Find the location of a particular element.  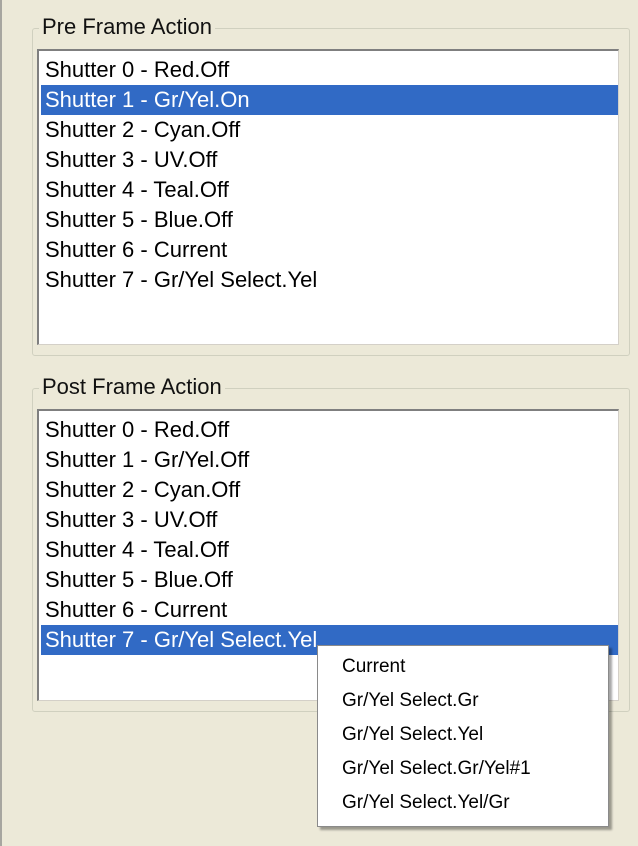

context-menu-item-yel: Gr/Yel Select.Yel is located at coordinates (463, 735).